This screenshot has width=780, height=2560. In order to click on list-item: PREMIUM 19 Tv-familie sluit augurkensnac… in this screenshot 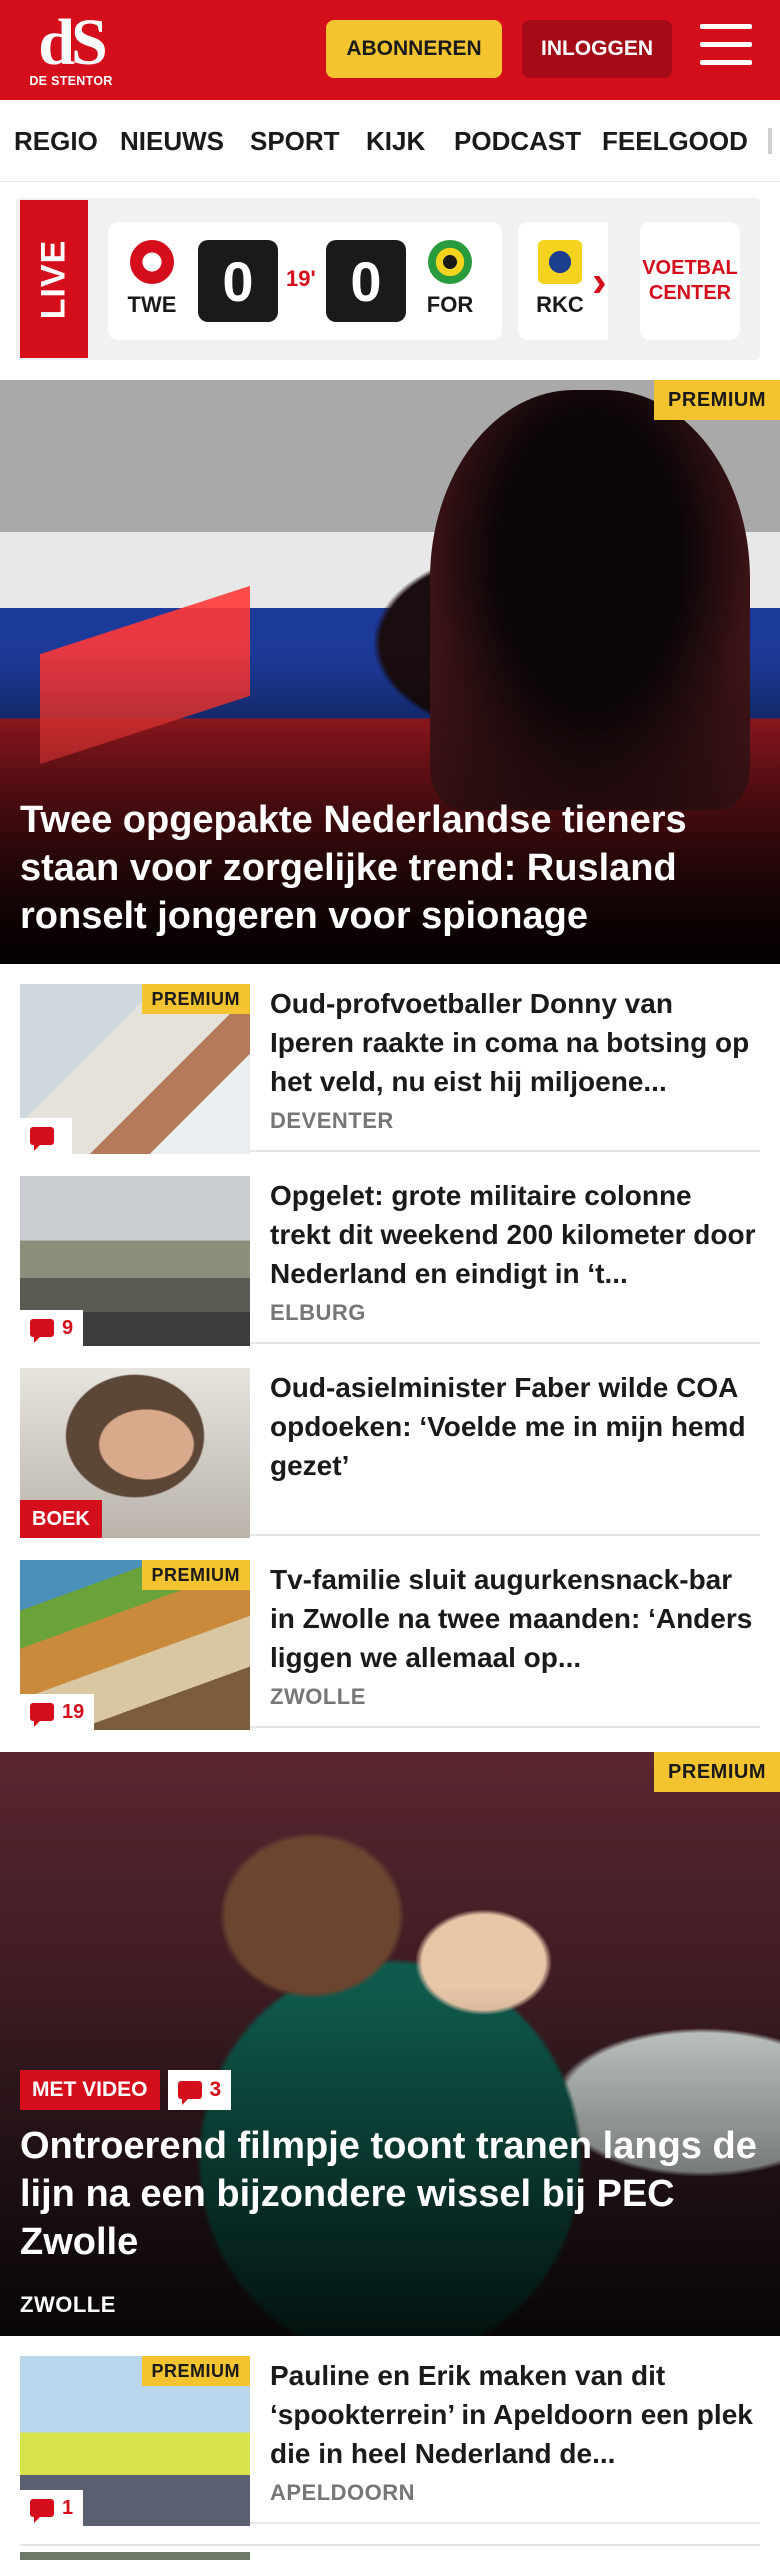, I will do `click(390, 1636)`.